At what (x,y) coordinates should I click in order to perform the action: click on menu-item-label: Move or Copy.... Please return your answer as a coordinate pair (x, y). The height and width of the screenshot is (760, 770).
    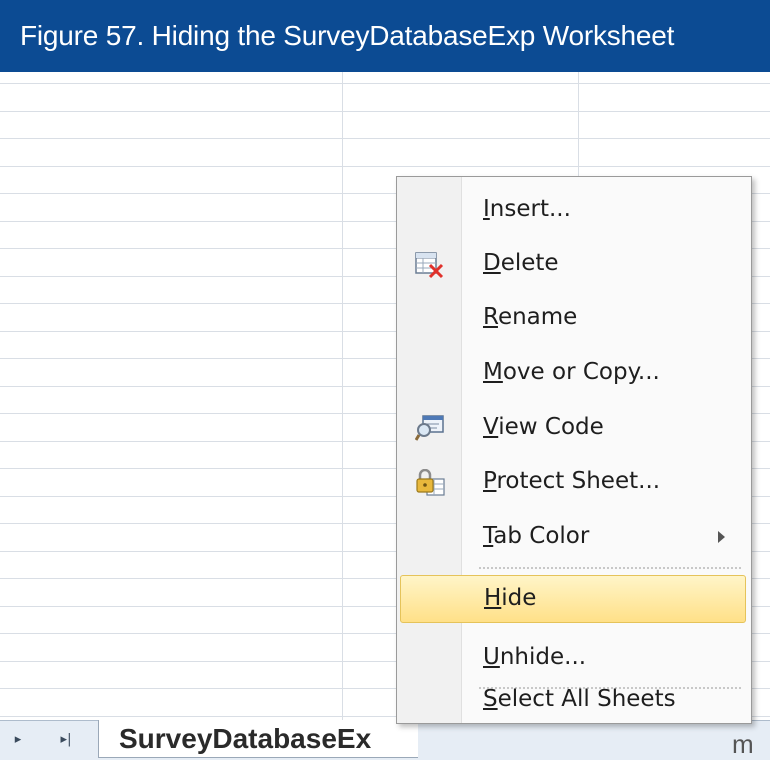
    Looking at the image, I should click on (571, 372).